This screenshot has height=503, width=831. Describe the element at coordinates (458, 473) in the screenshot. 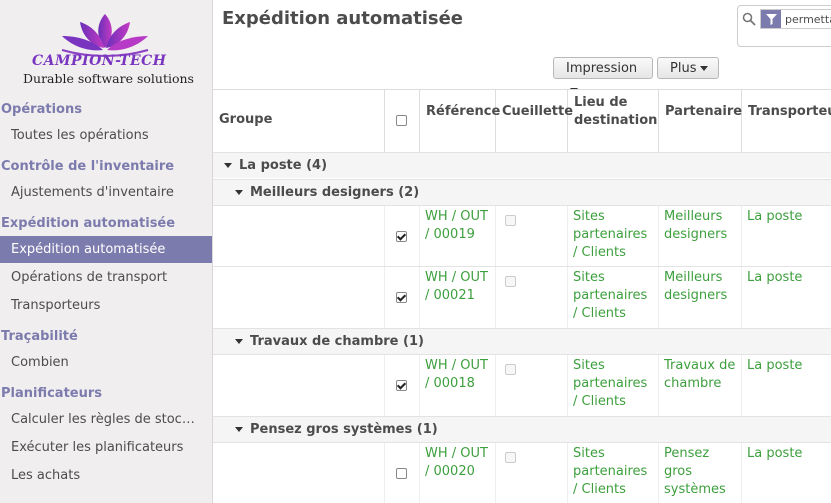

I see `reference-cell: WH / OUT / 00020` at that location.